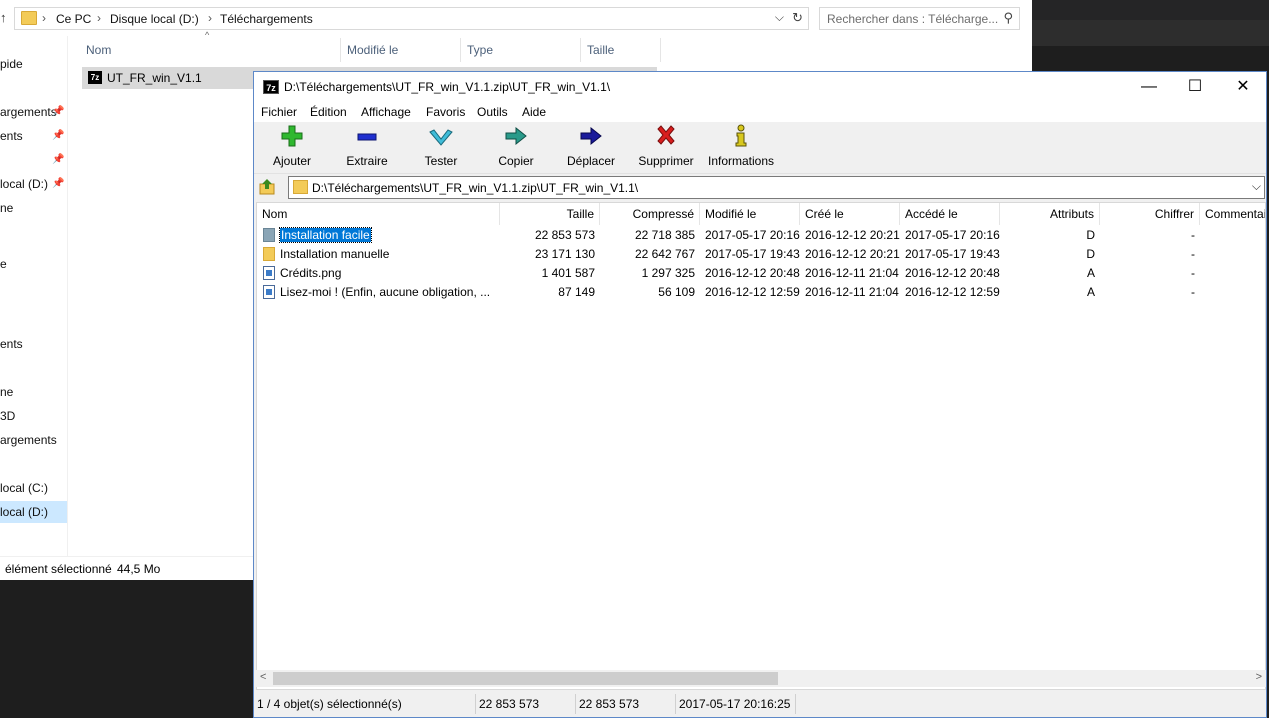  Describe the element at coordinates (3, 264) in the screenshot. I see `nav-item-label: e` at that location.